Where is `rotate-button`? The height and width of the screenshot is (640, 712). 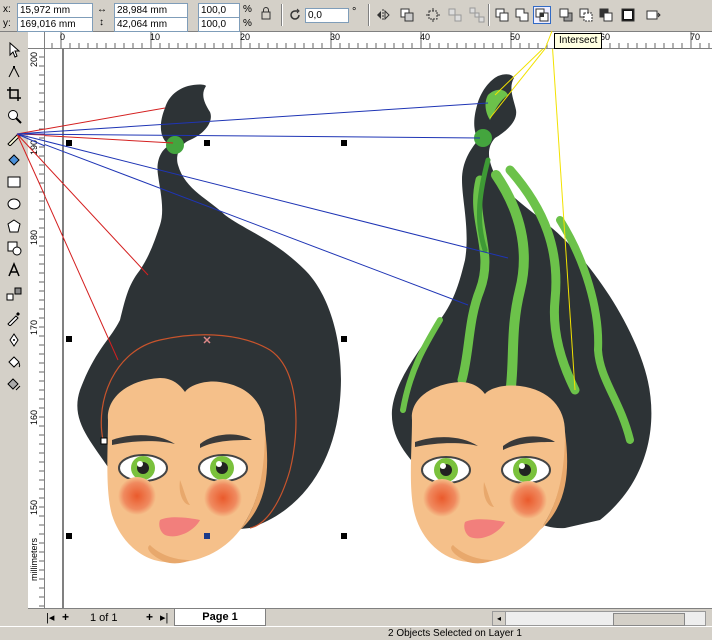 rotate-button is located at coordinates (295, 15).